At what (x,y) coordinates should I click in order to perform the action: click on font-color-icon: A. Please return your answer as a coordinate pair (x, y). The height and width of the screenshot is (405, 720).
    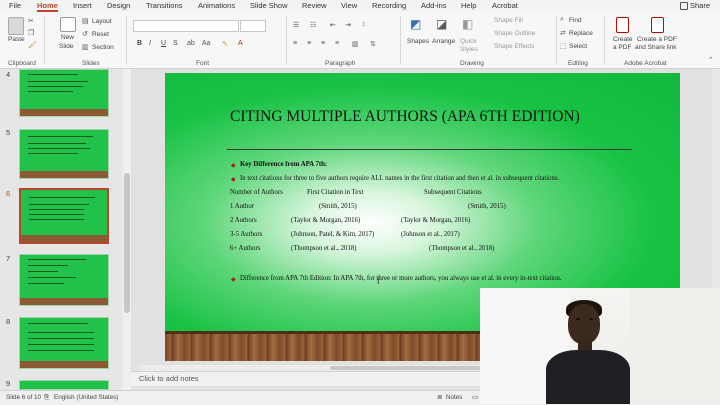
    Looking at the image, I should click on (240, 43).